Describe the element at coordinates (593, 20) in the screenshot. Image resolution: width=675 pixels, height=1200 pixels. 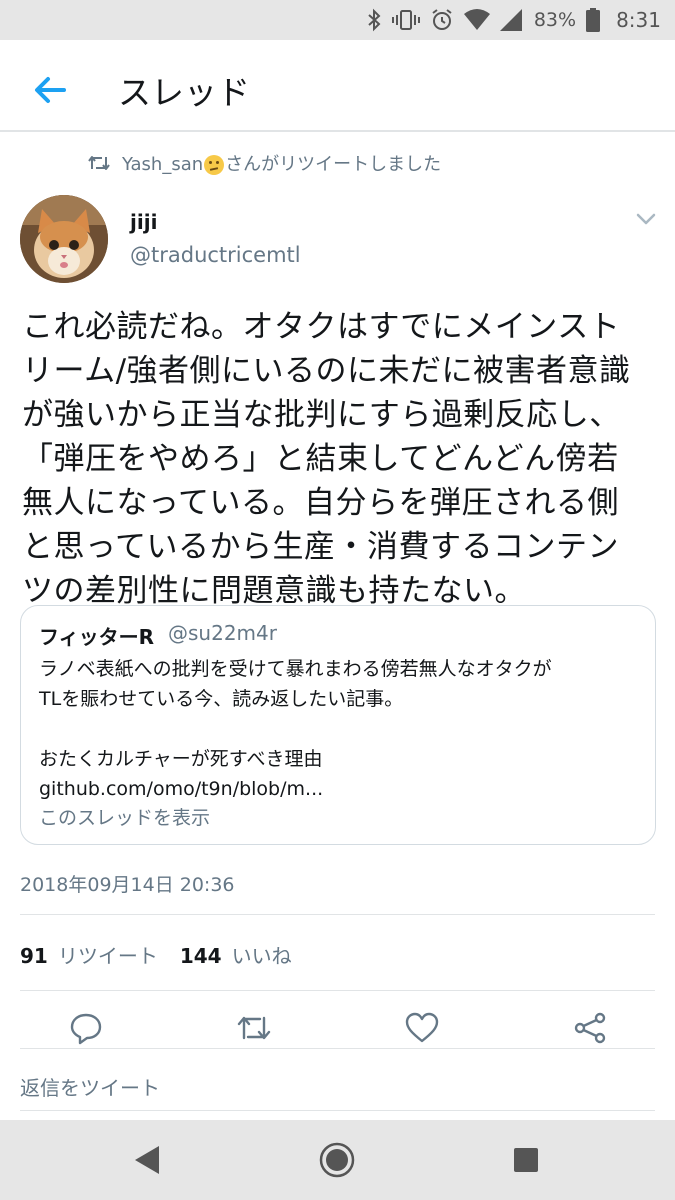
I see `battery-icon` at that location.